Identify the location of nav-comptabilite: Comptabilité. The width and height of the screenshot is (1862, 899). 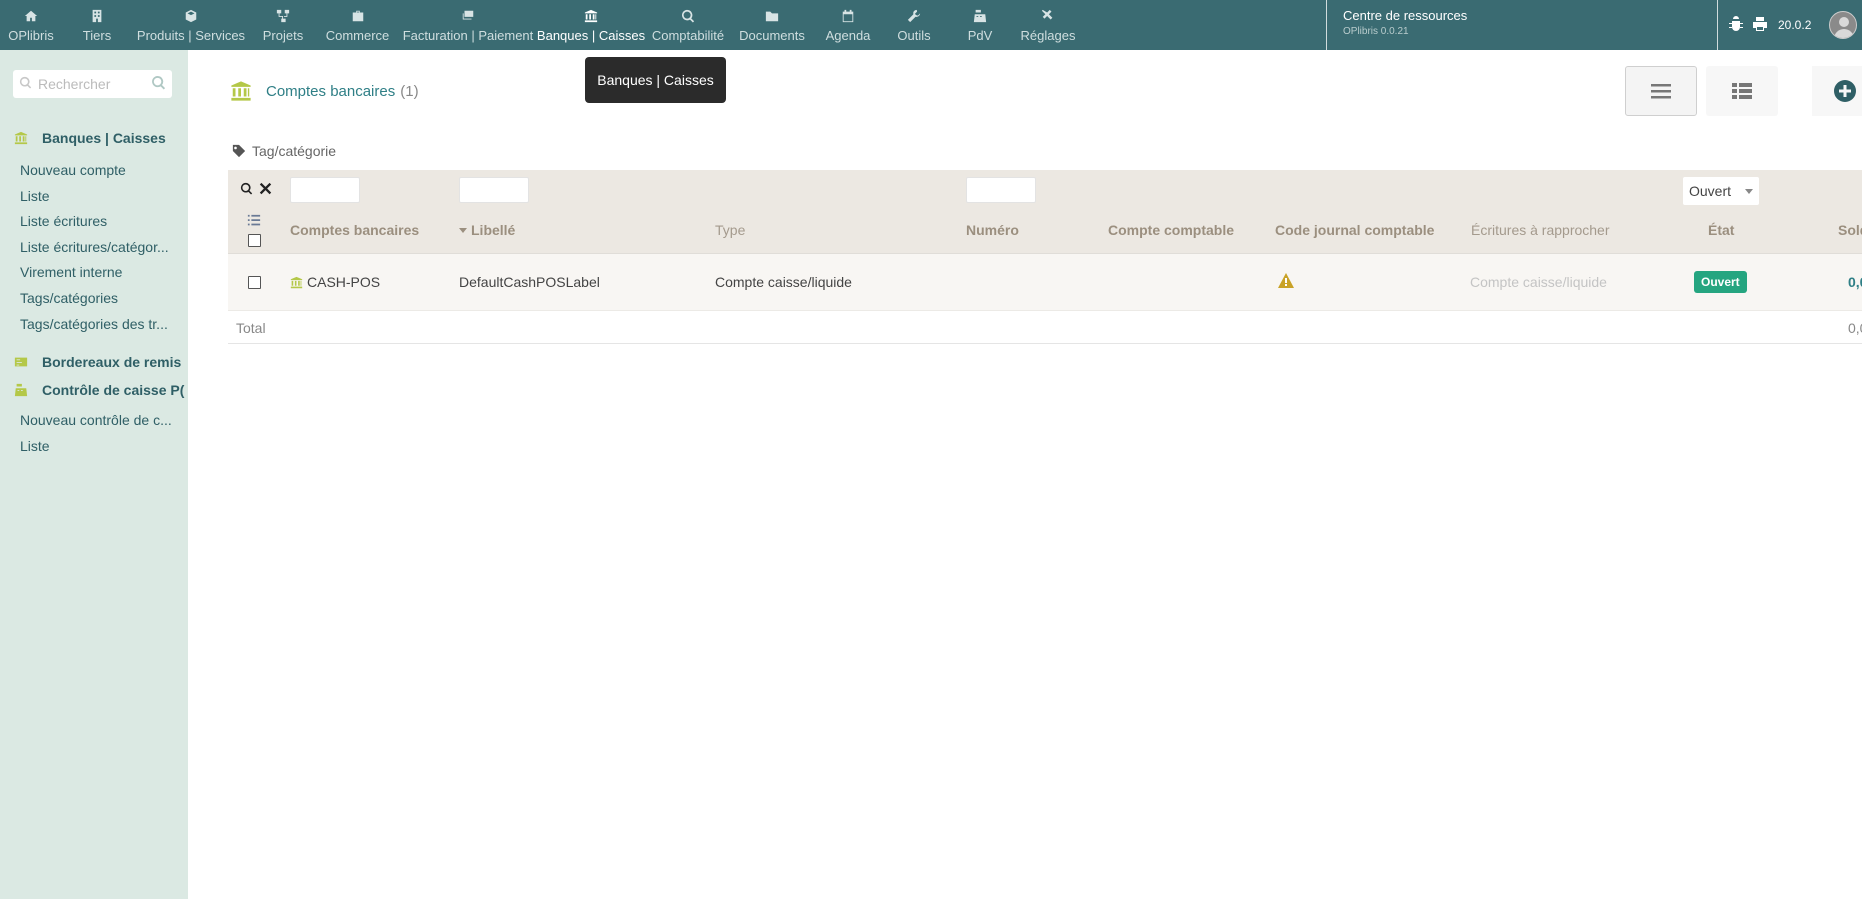
(688, 25).